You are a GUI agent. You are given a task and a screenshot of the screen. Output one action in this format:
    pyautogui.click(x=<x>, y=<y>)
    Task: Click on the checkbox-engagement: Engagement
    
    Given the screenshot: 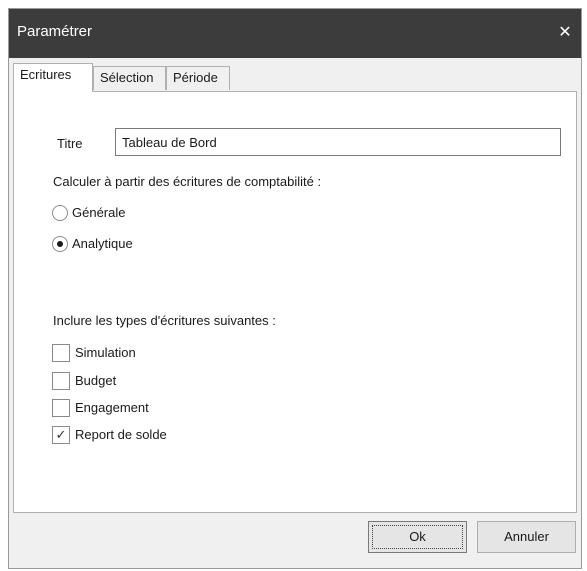 What is the action you would take?
    pyautogui.click(x=117, y=409)
    